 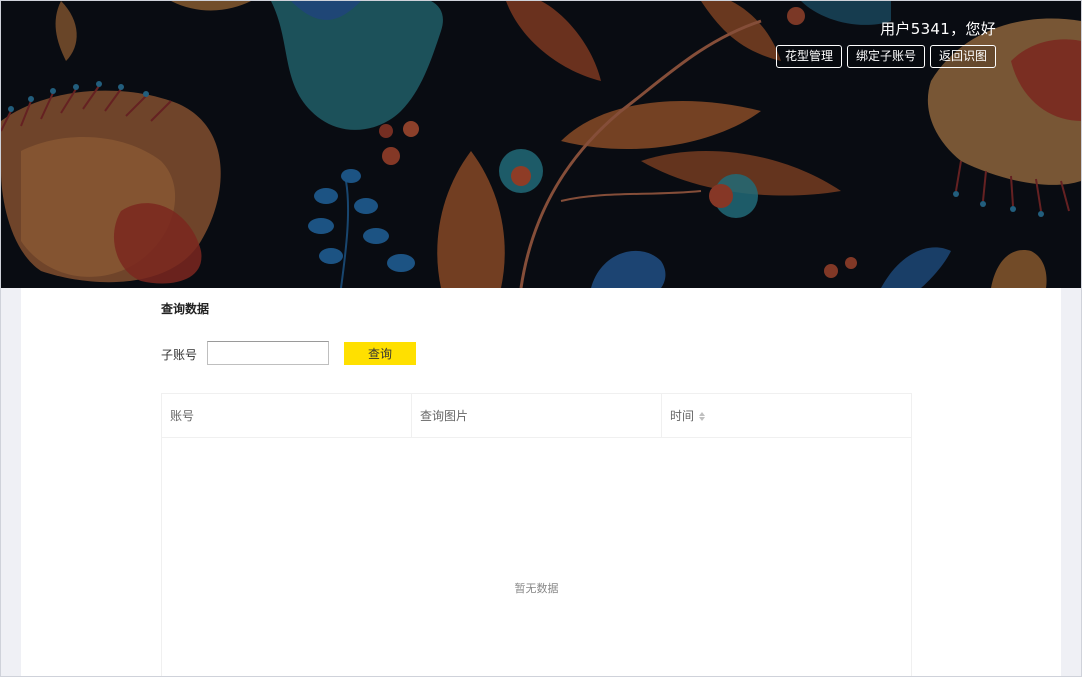 What do you see at coordinates (682, 416) in the screenshot?
I see `column-header-time-label: 时间` at bounding box center [682, 416].